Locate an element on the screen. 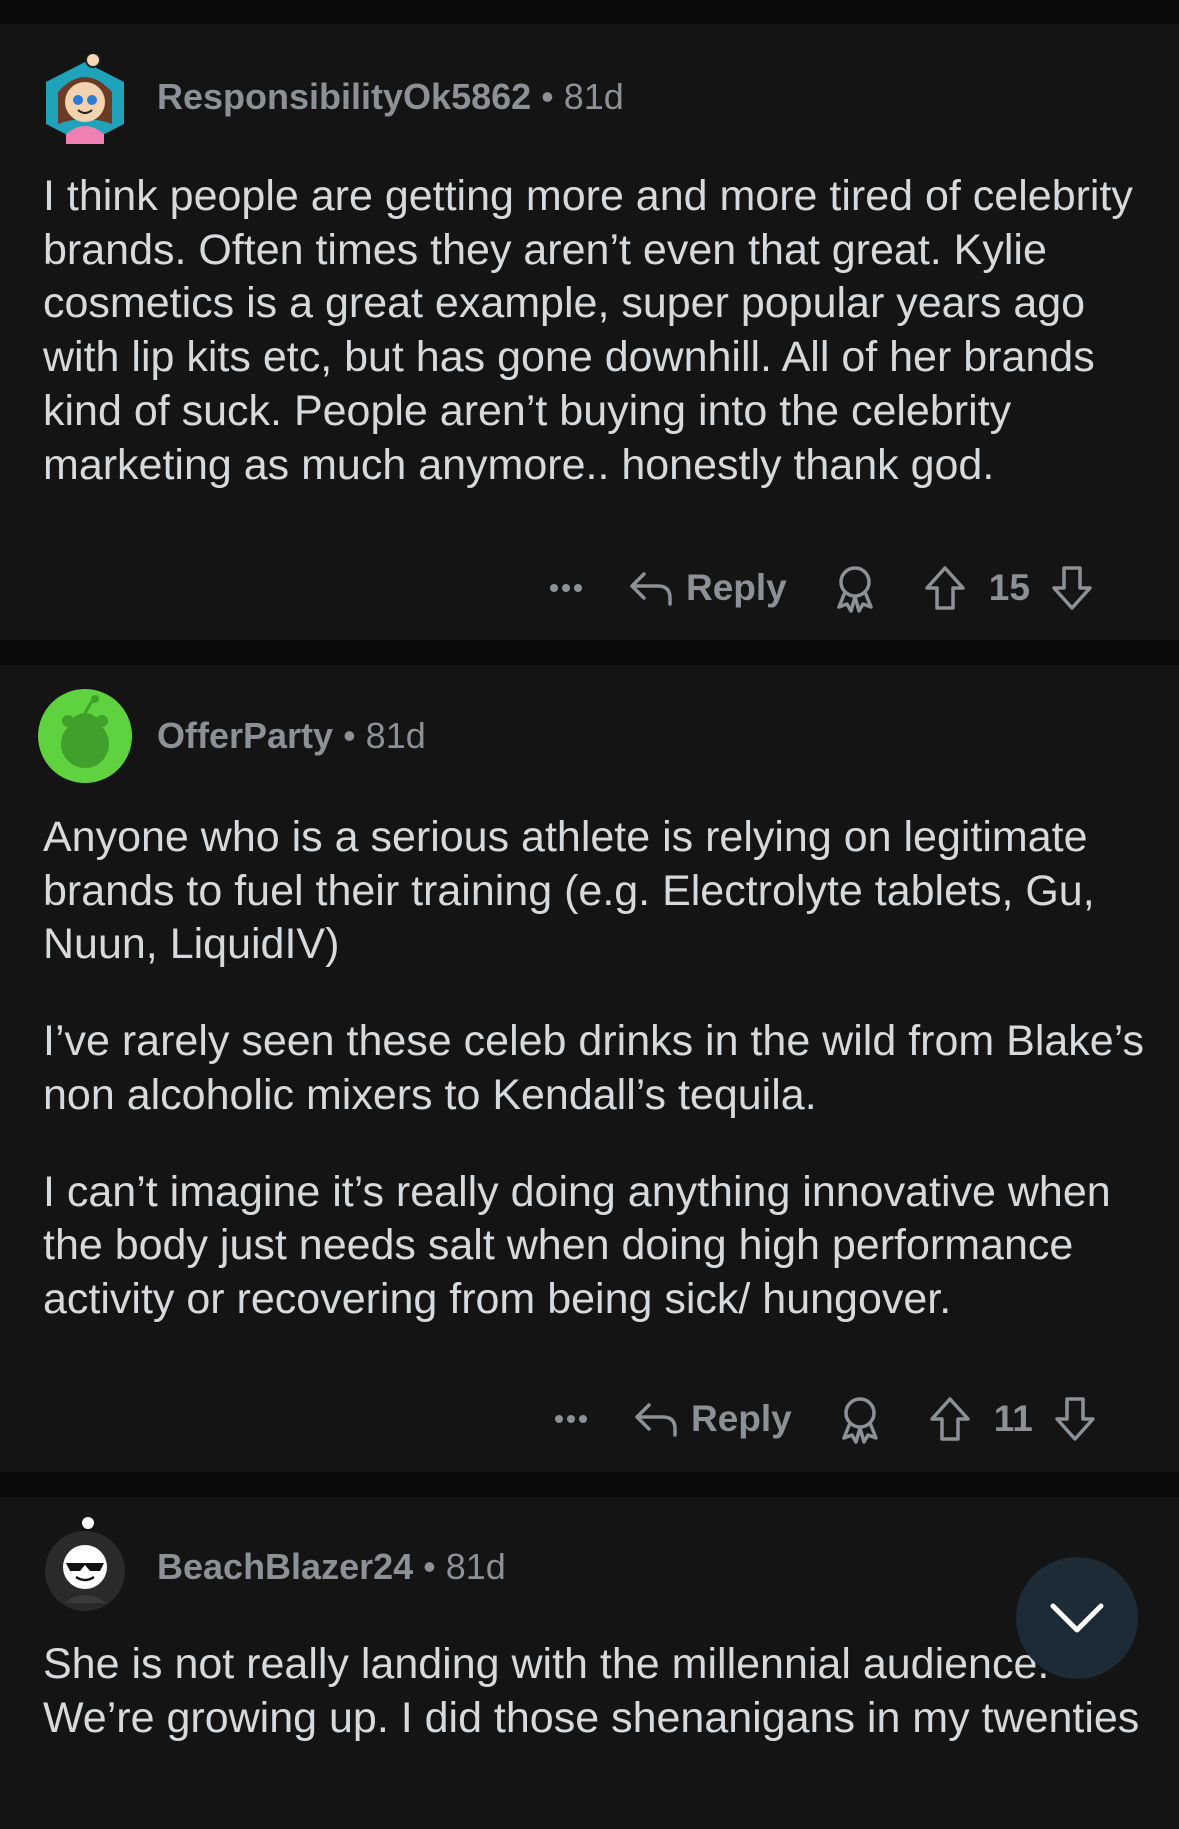  username: OfferParty is located at coordinates (245, 735).